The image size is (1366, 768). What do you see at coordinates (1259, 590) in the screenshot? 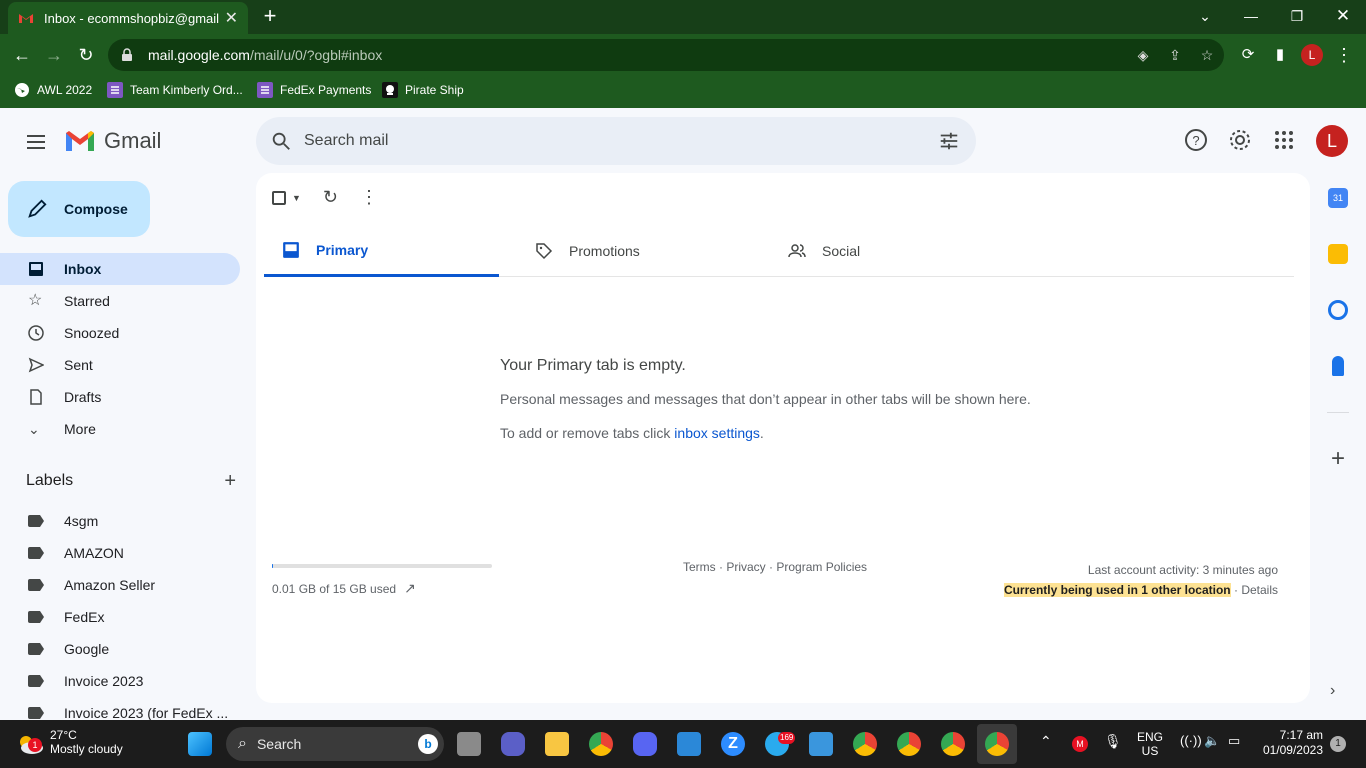
I see `details-link: Details` at bounding box center [1259, 590].